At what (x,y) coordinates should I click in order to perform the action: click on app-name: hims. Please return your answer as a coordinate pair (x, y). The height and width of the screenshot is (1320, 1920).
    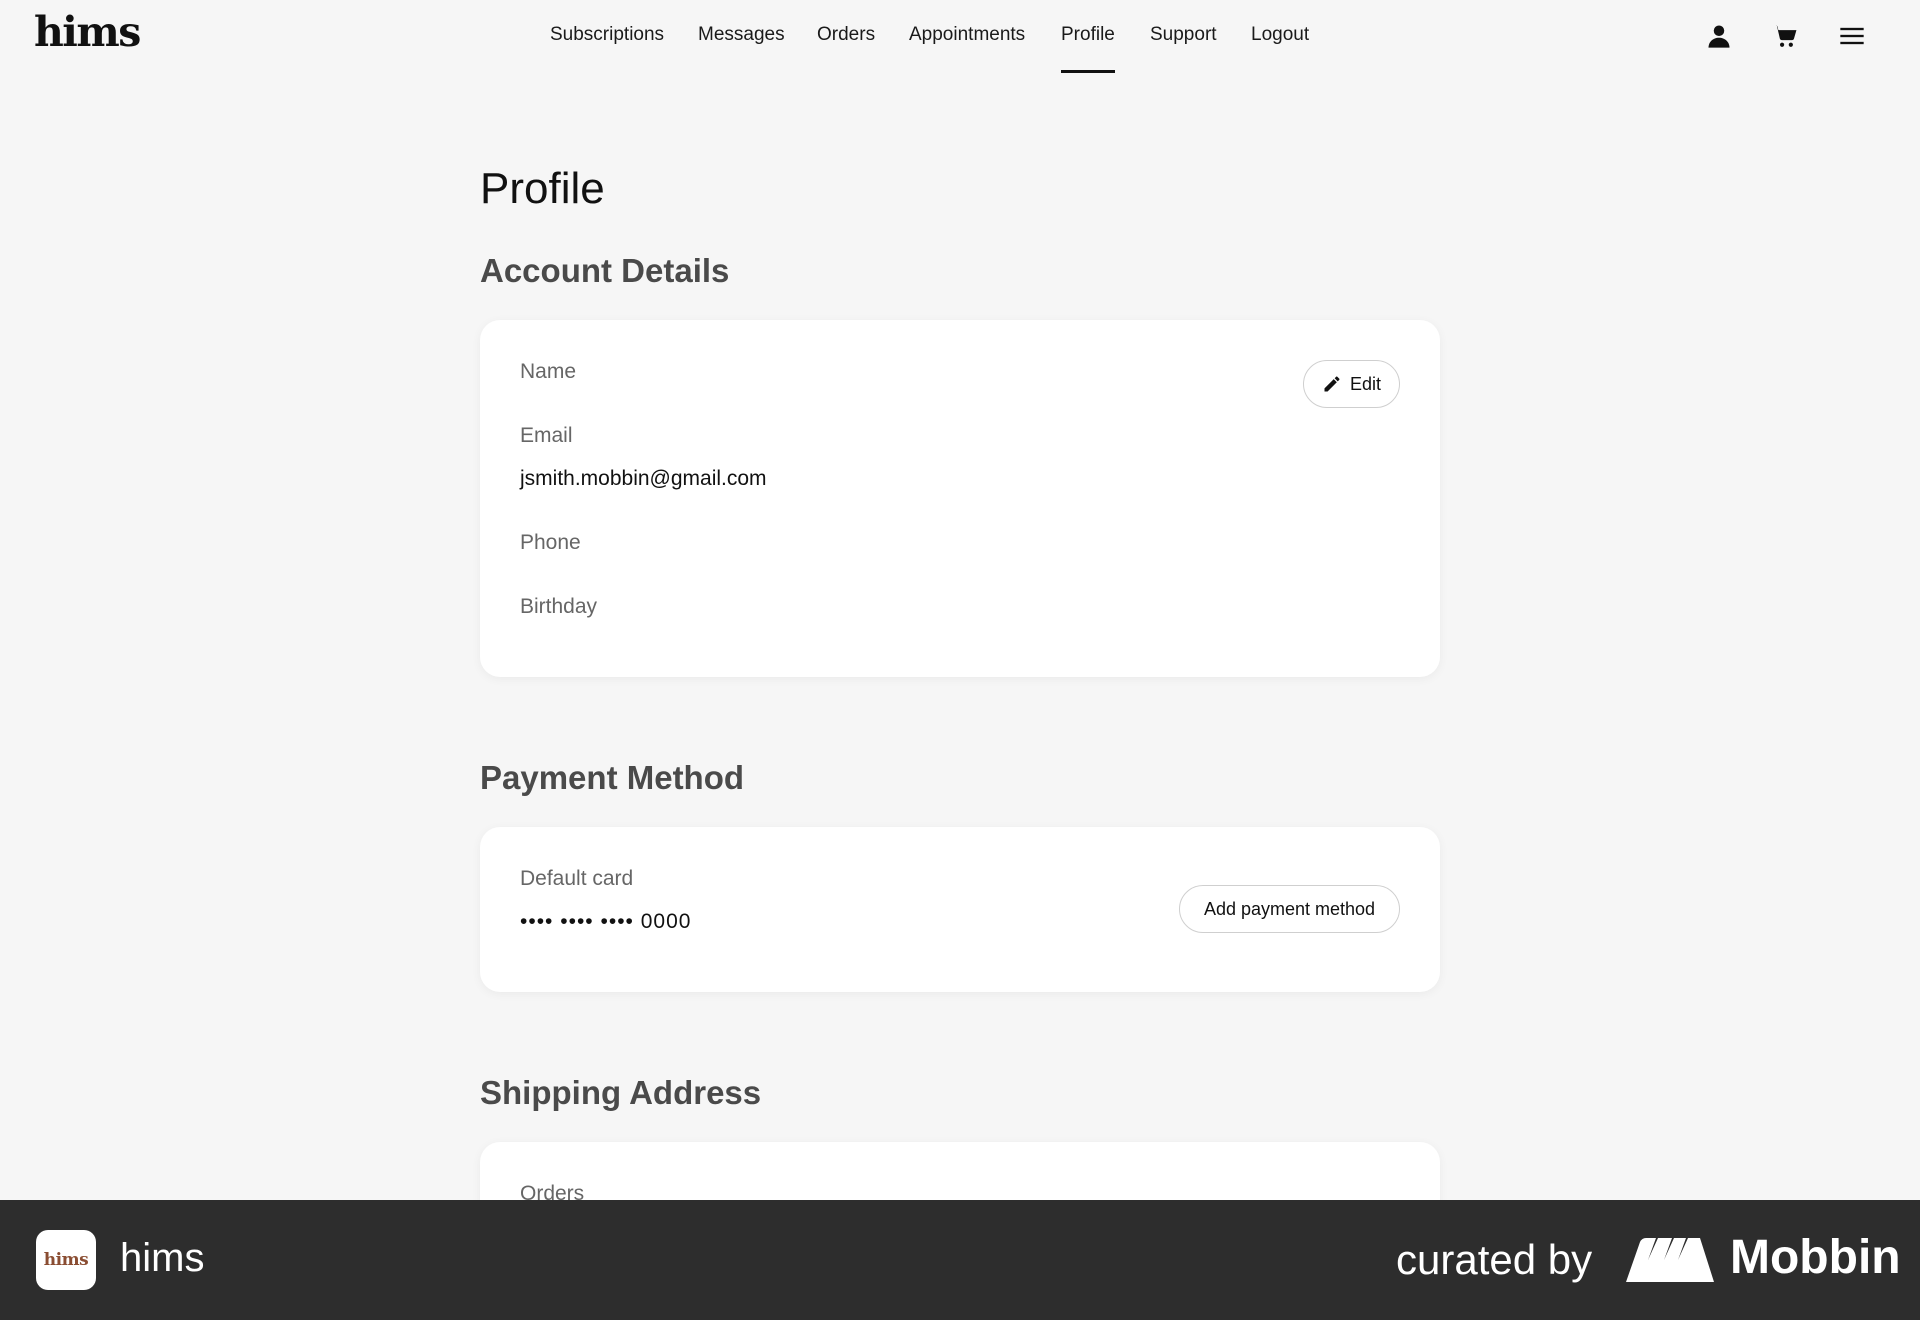
    Looking at the image, I should click on (162, 1258).